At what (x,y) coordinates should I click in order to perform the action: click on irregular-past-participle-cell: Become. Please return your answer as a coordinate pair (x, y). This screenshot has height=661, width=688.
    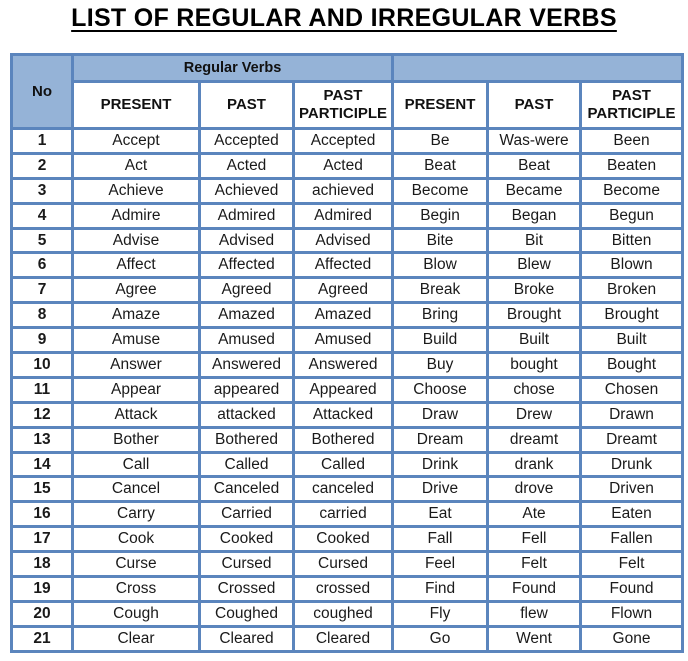
    Looking at the image, I should click on (632, 190).